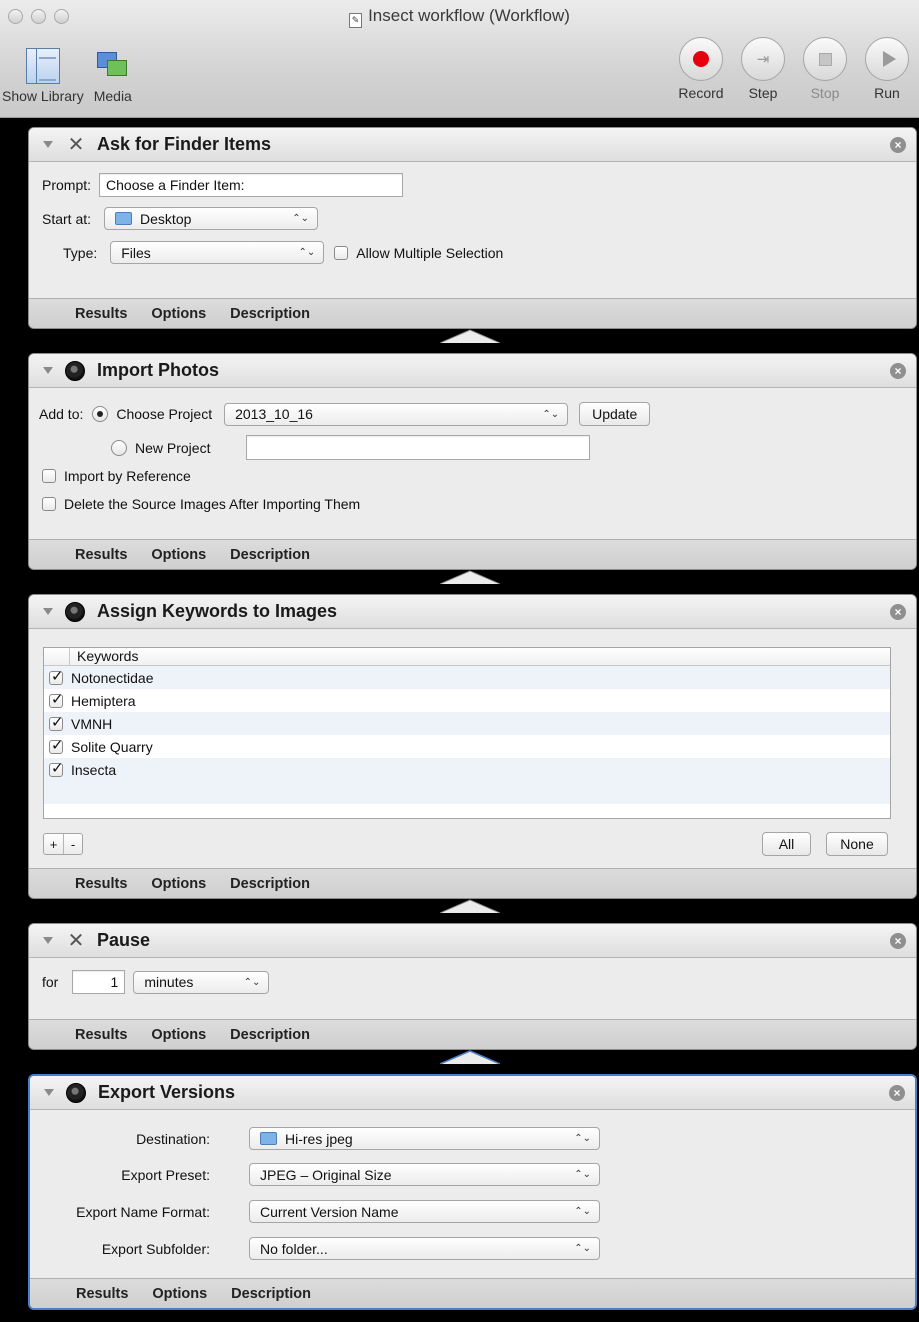 The height and width of the screenshot is (1322, 919). What do you see at coordinates (825, 69) in the screenshot?
I see `stop-button: Stop` at bounding box center [825, 69].